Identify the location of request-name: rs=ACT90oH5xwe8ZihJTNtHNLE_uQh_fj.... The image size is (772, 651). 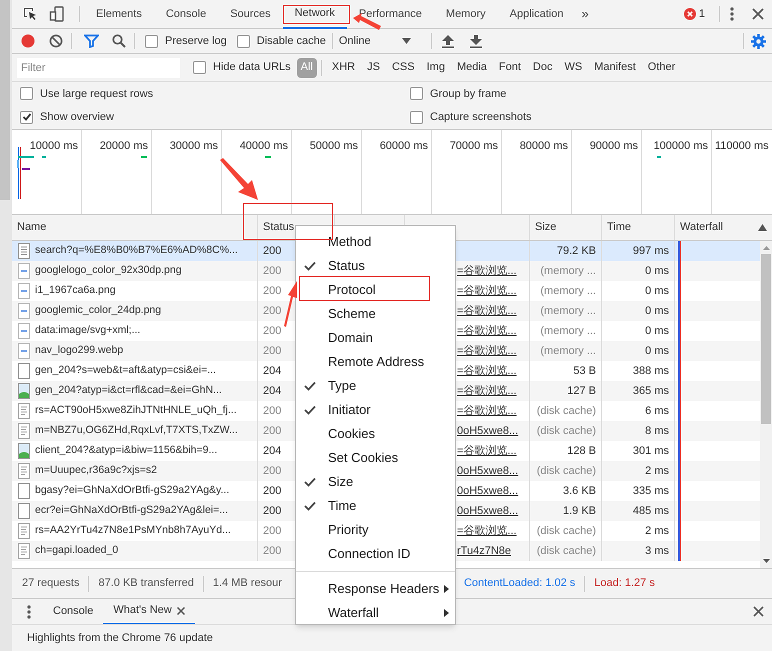
(136, 410).